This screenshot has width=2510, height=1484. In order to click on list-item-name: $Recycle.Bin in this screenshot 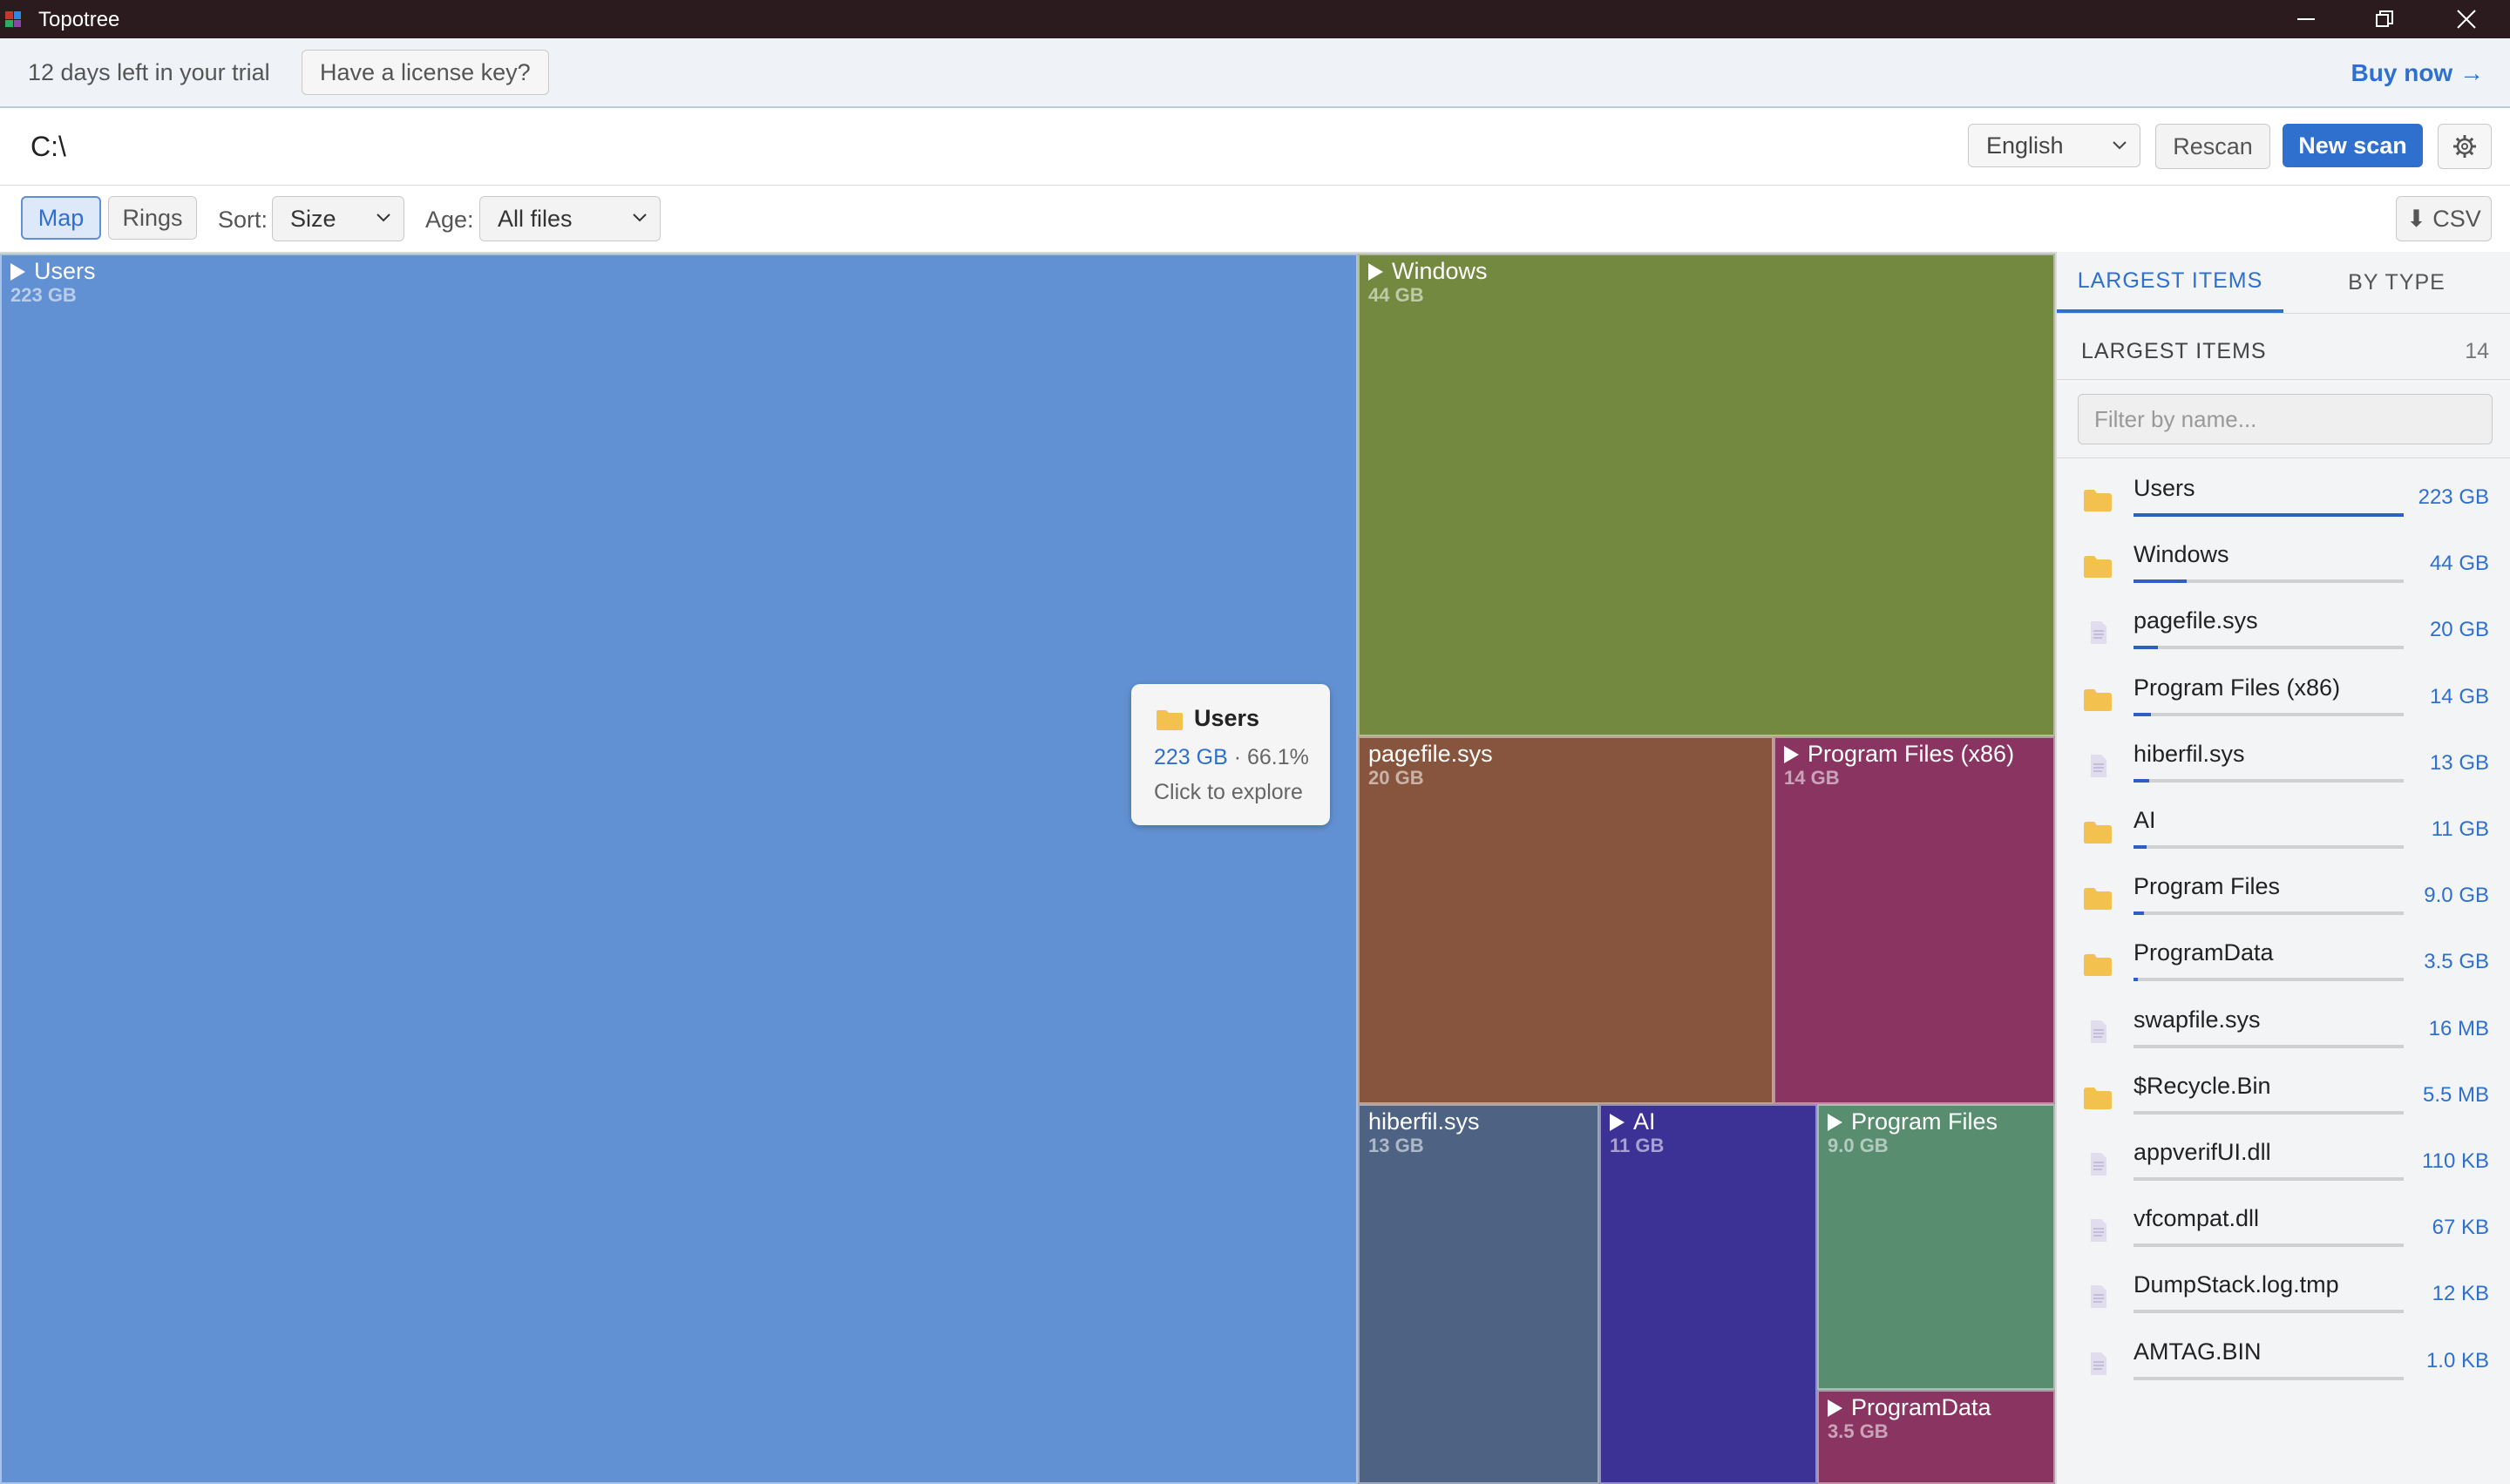, I will do `click(2202, 1085)`.